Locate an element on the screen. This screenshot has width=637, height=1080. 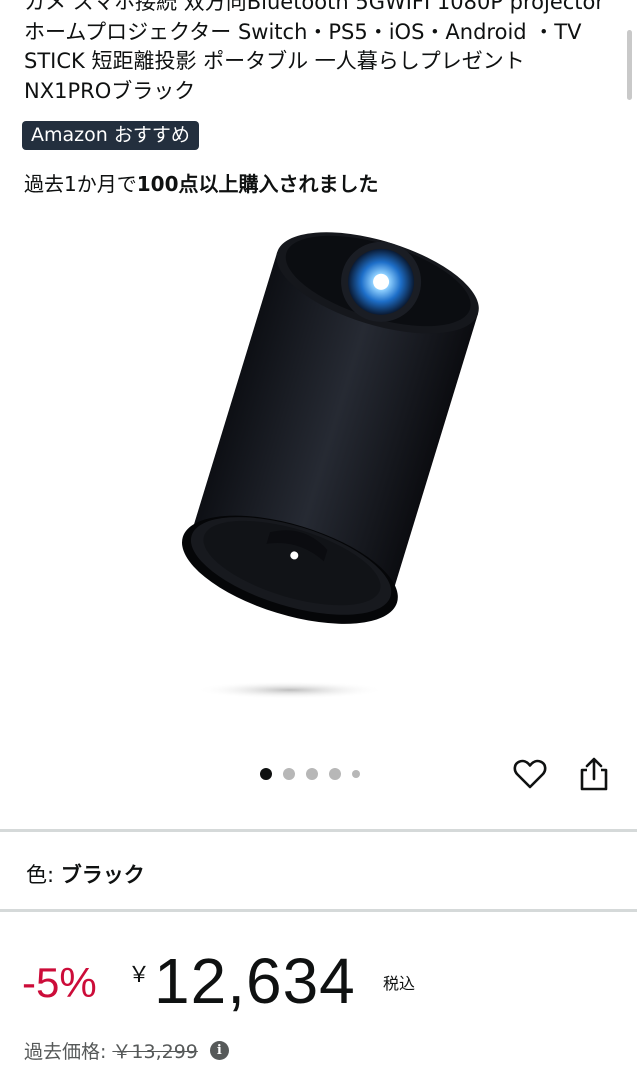
tax-included-label: 税込 is located at coordinates (399, 983).